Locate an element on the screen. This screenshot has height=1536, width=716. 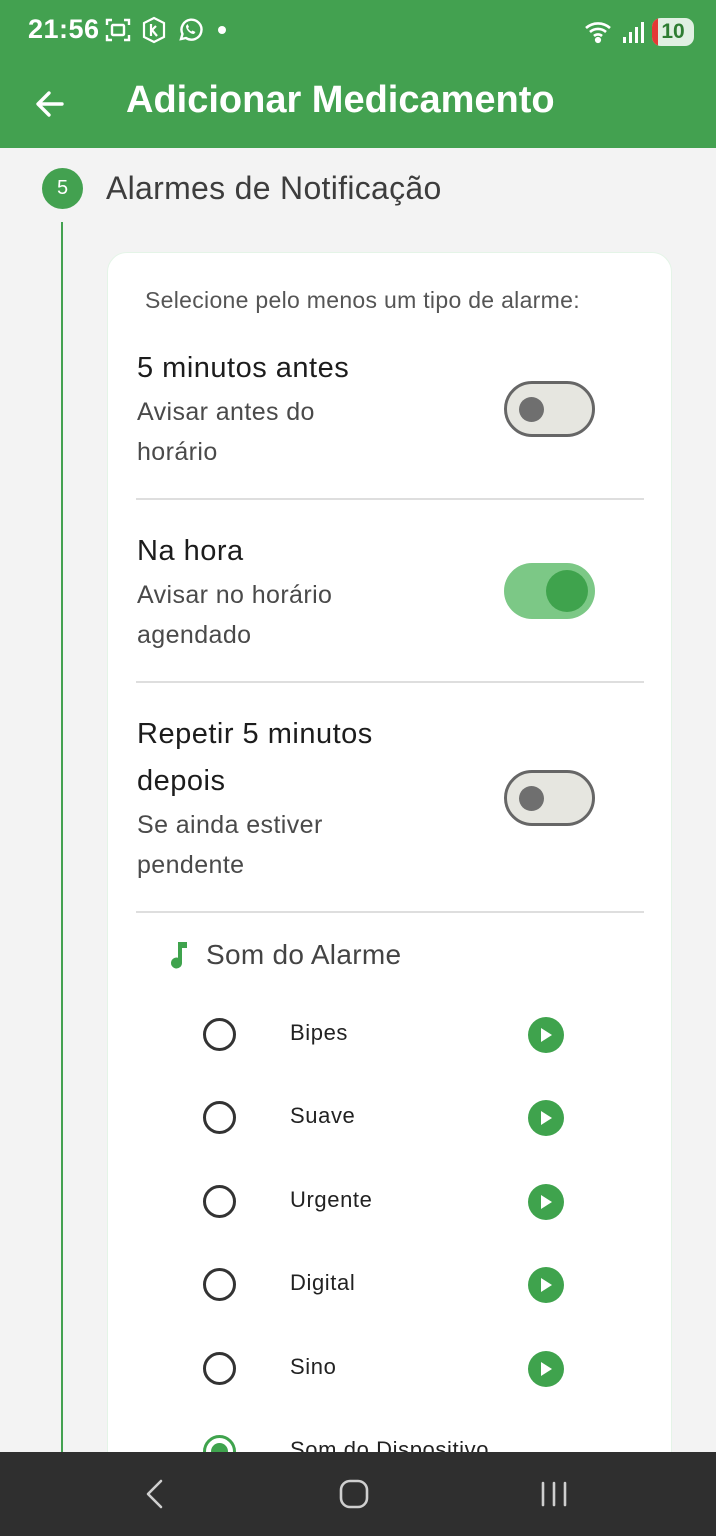
option-title-repeat-2: depois is located at coordinates (181, 781).